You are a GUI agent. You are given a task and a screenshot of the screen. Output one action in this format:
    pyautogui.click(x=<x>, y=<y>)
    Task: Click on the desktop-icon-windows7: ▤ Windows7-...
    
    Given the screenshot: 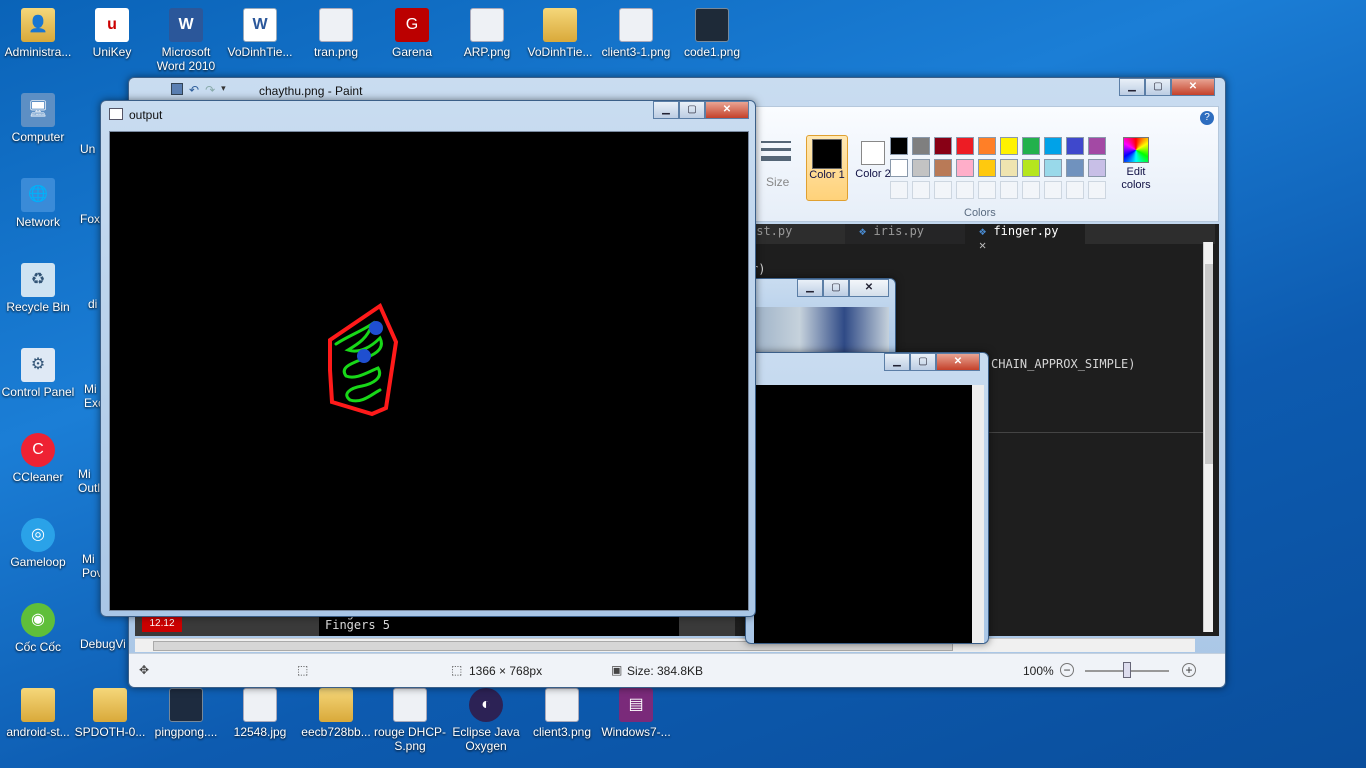 What is the action you would take?
    pyautogui.click(x=636, y=713)
    